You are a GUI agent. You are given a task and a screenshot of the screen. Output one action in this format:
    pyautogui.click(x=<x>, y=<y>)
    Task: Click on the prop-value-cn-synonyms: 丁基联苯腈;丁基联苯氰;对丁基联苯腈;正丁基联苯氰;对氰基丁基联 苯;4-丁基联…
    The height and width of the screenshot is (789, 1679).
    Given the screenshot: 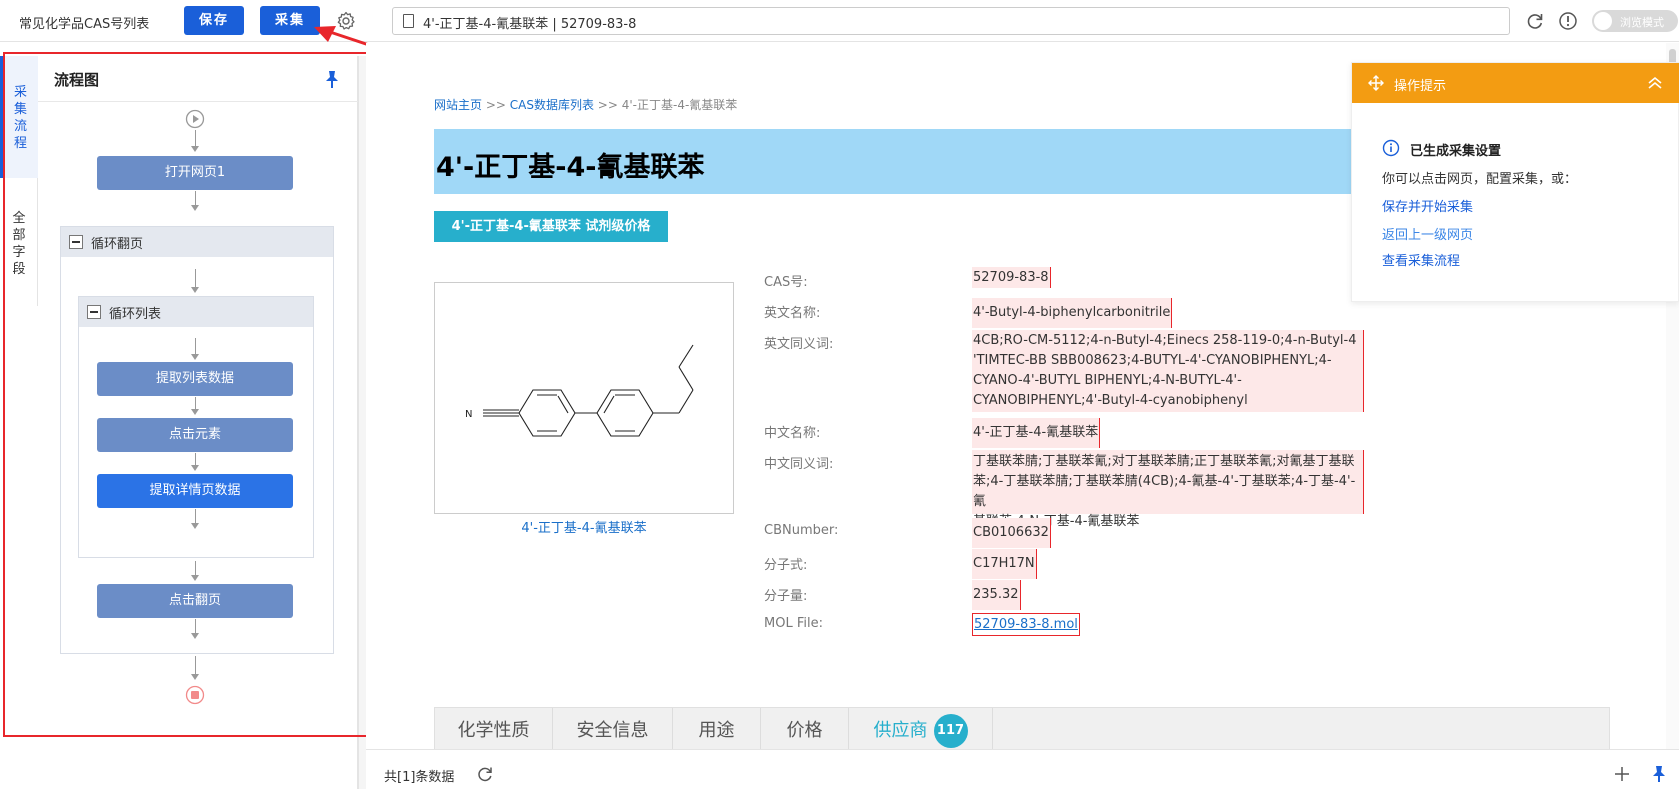 What is the action you would take?
    pyautogui.click(x=1168, y=489)
    